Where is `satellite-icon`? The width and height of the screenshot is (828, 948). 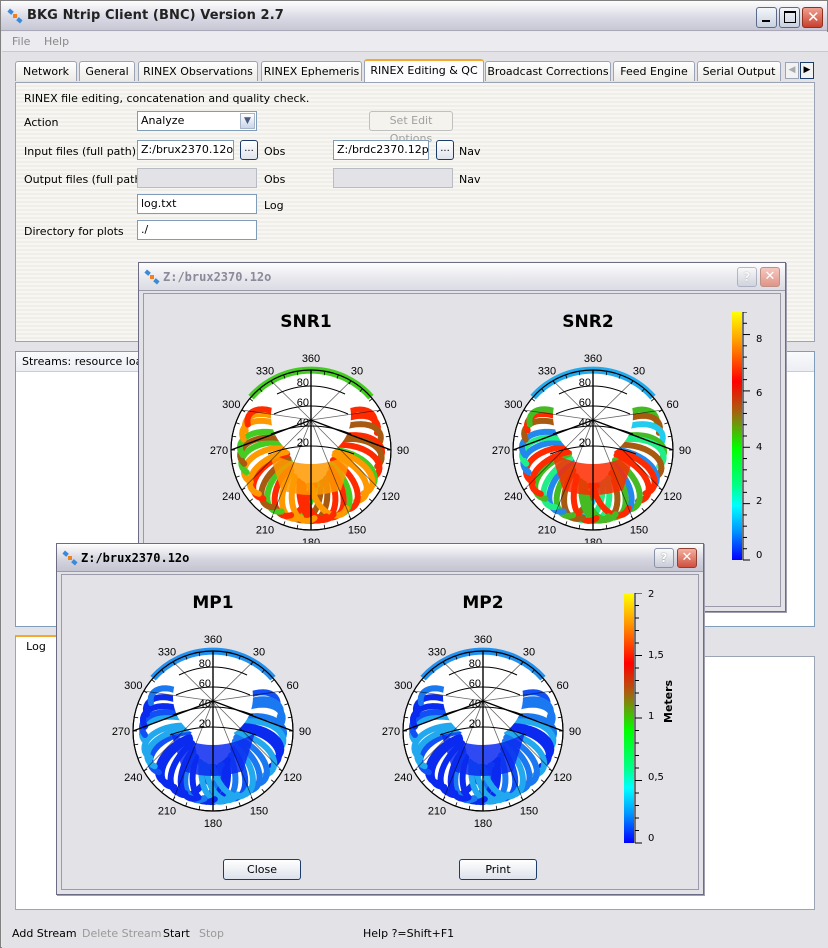 satellite-icon is located at coordinates (70, 558).